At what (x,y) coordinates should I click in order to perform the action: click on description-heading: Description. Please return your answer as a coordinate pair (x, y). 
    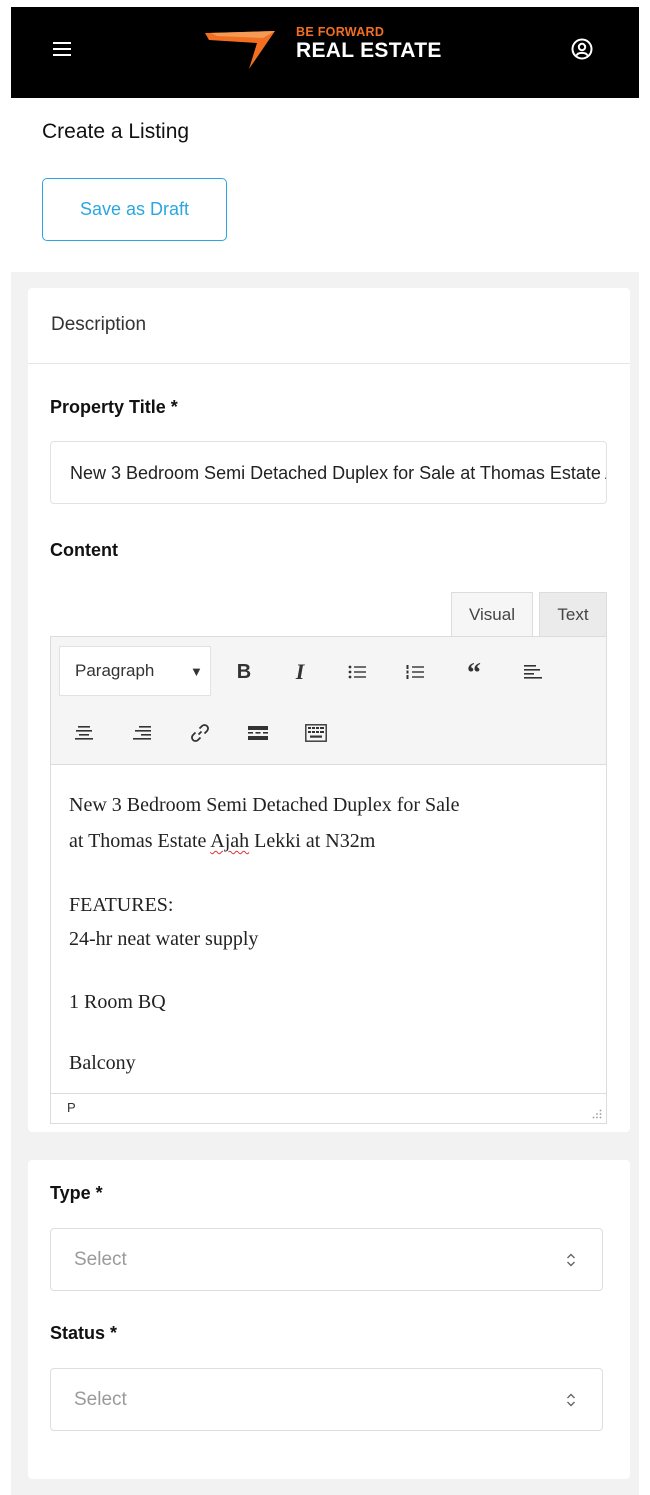
    Looking at the image, I should click on (99, 324).